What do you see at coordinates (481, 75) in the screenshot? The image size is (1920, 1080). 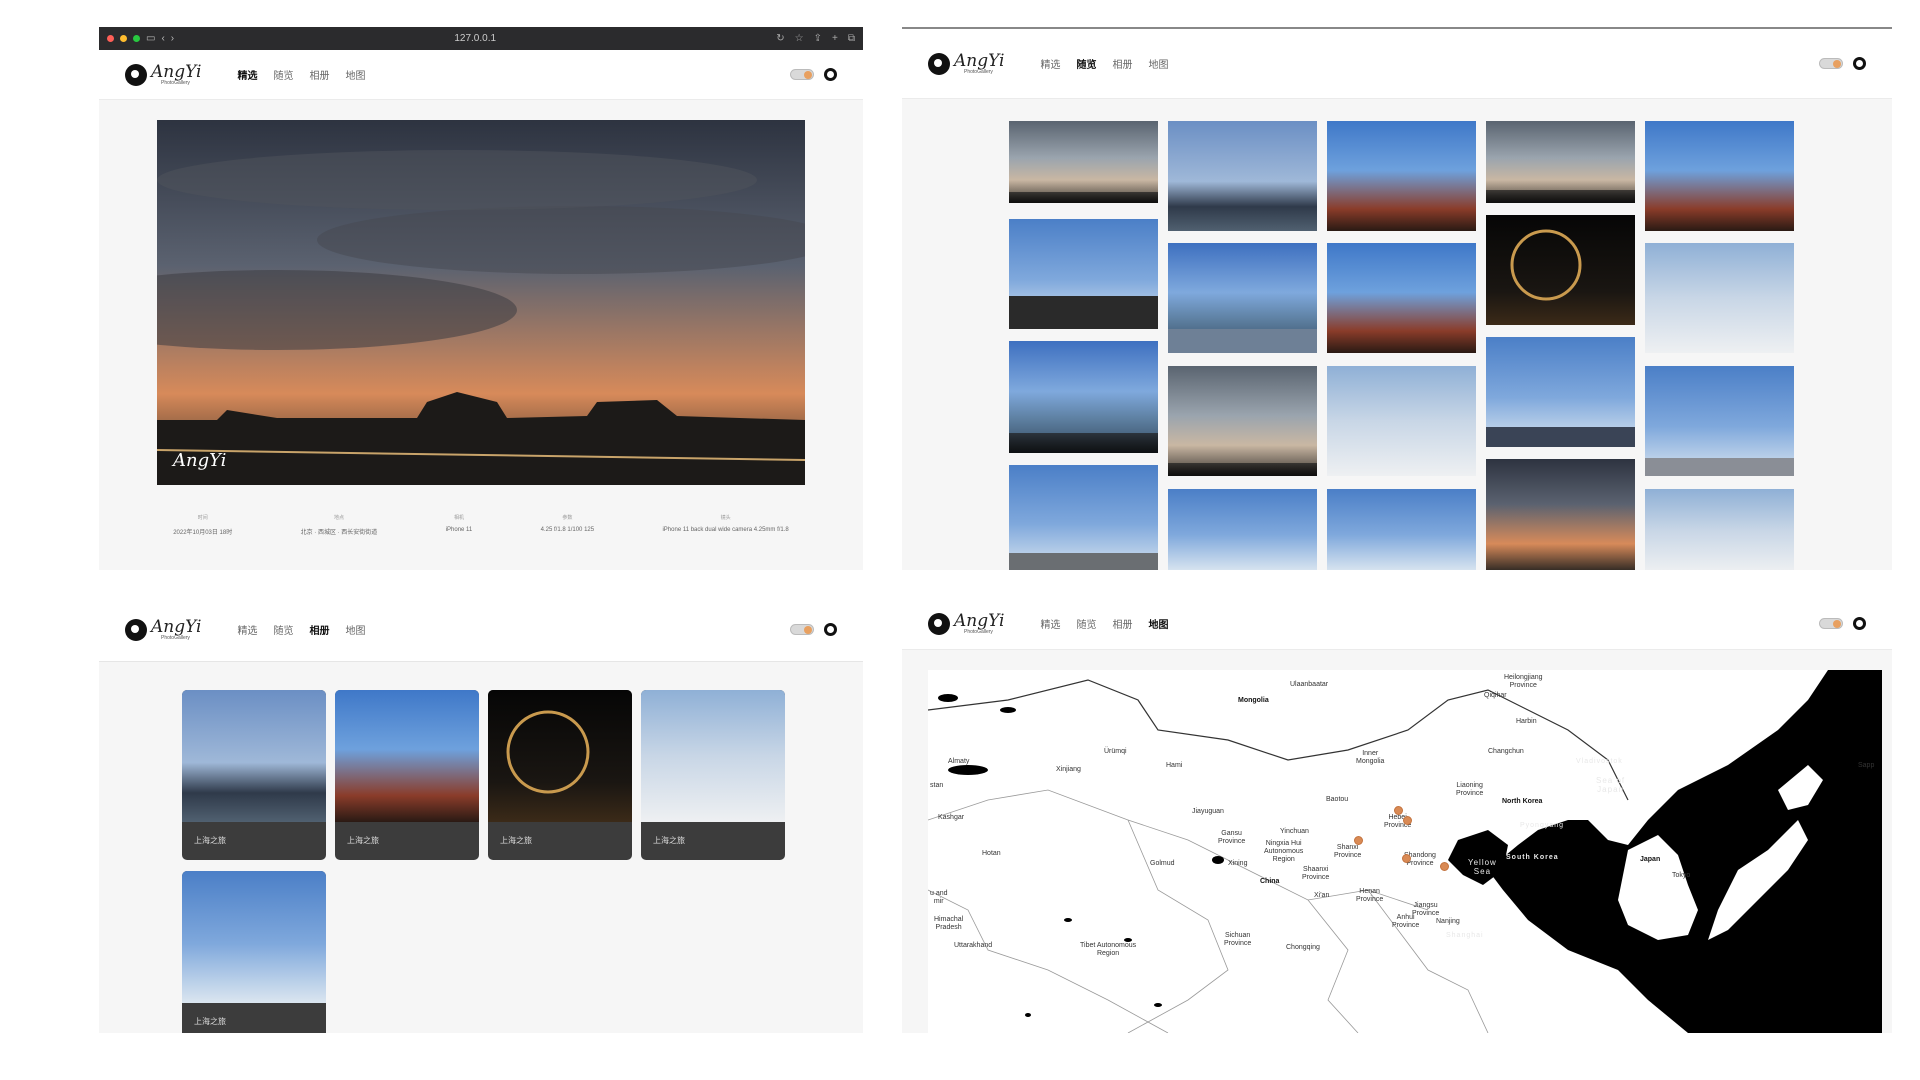 I see `top-navbar: AngYi PhotoGallery 精选 随览 相册 地图` at bounding box center [481, 75].